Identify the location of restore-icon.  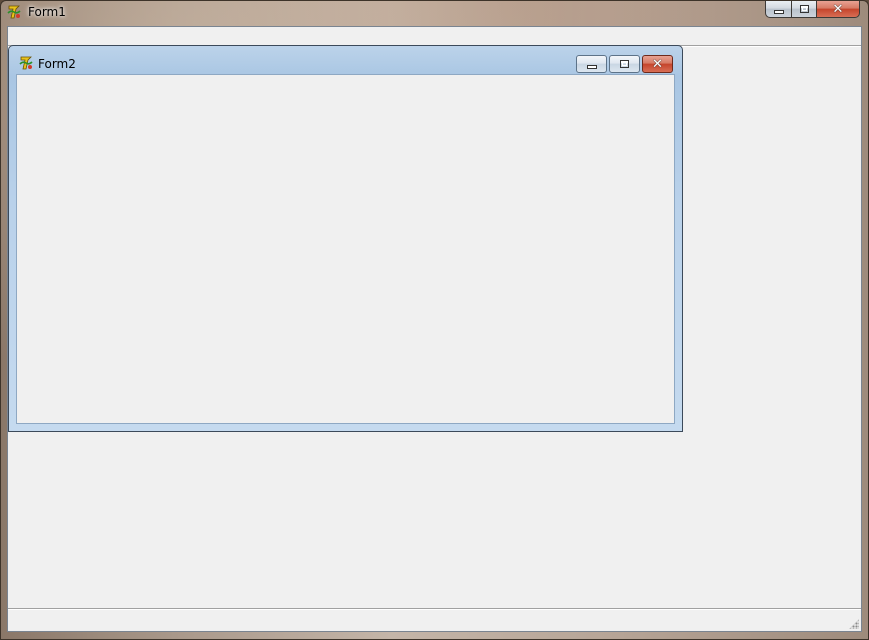
(624, 64).